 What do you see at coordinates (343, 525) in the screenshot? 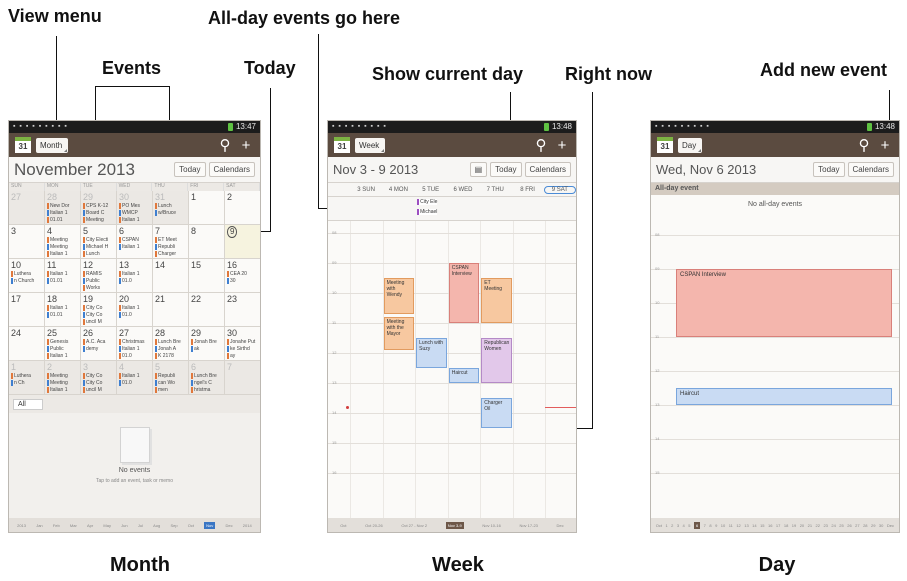
I see `strip-week: Oct` at bounding box center [343, 525].